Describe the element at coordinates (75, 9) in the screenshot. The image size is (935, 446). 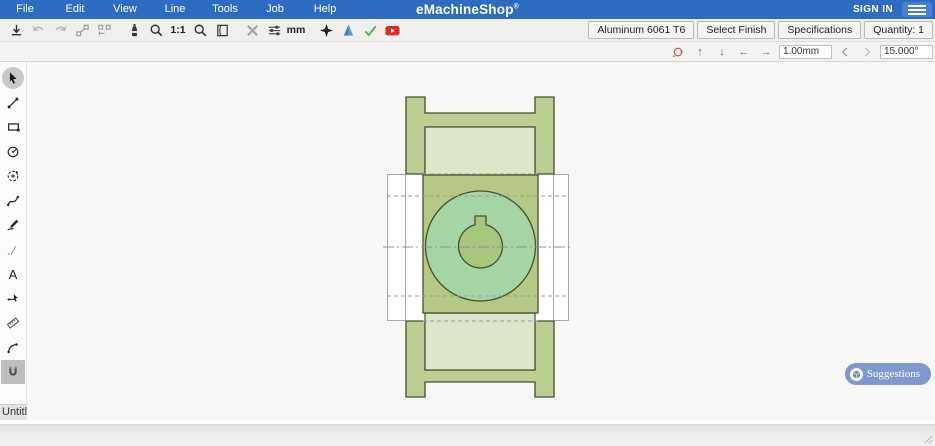
I see `menu-edit: Edit` at that location.